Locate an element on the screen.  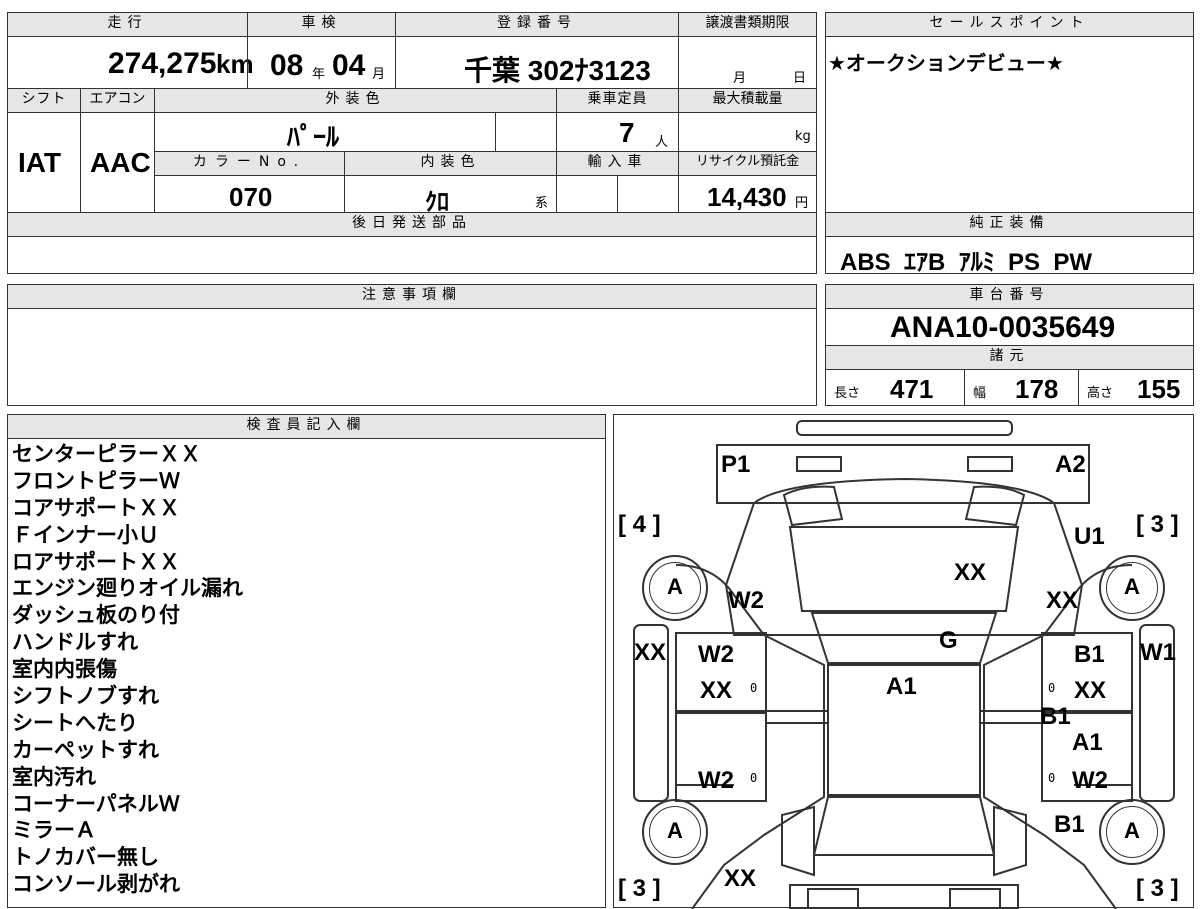
equipment-cell: ABS ｴｱB ｱﾙﾐ PS PW is located at coordinates (1009, 256).